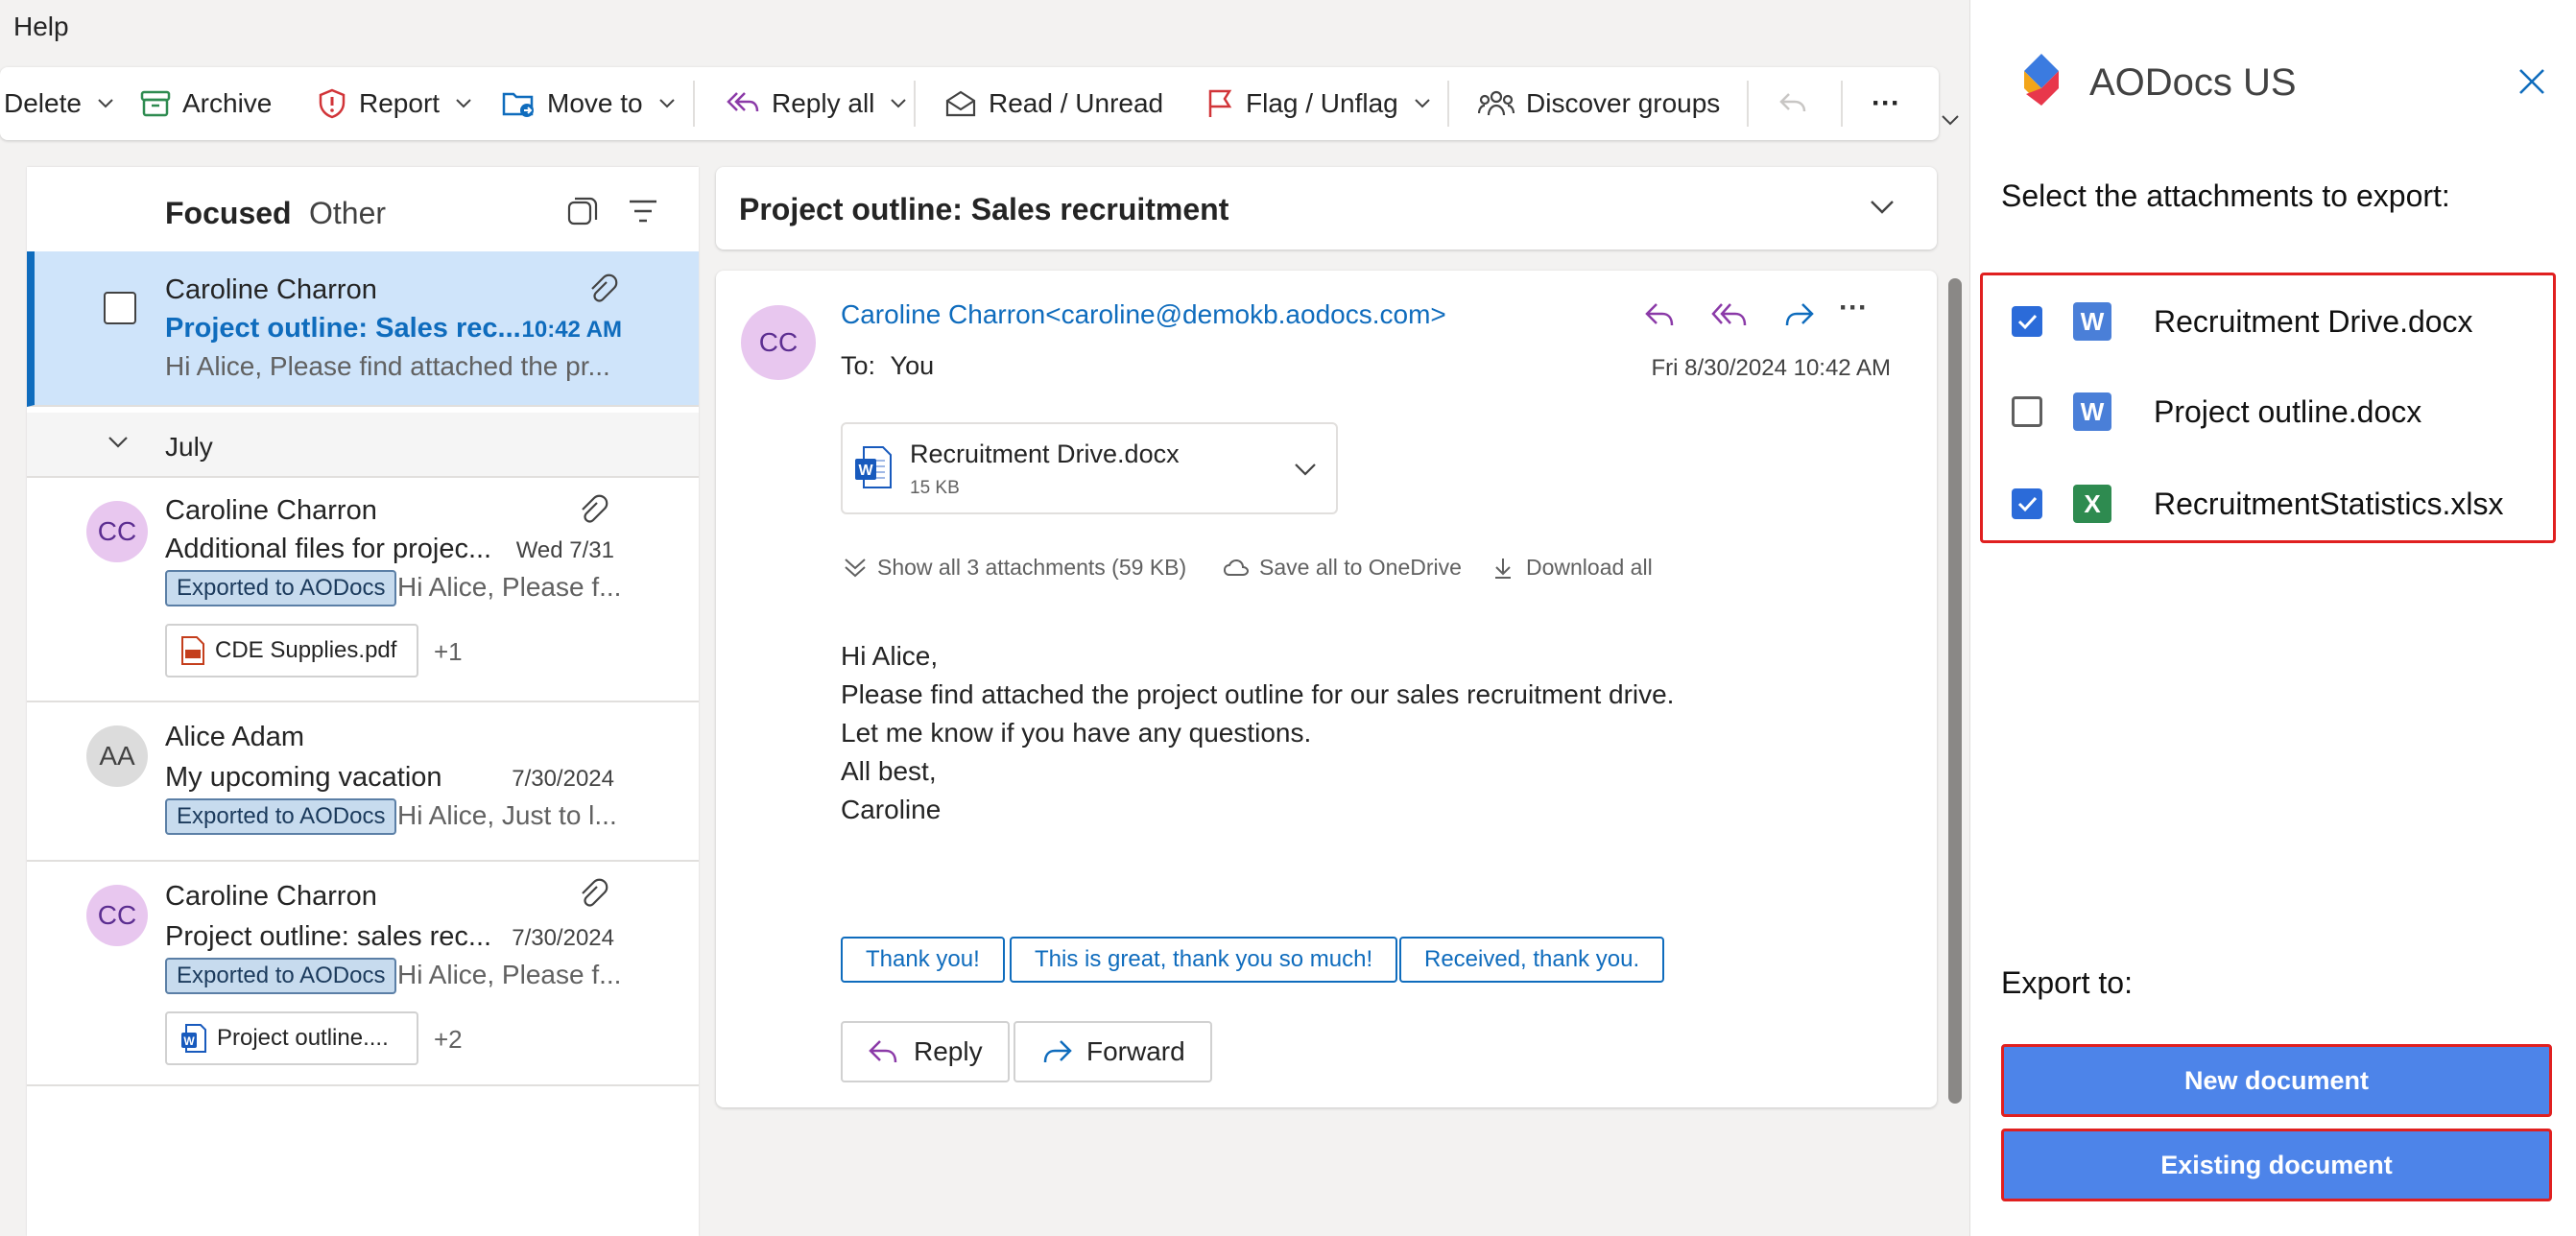  I want to click on avatar: AA, so click(117, 756).